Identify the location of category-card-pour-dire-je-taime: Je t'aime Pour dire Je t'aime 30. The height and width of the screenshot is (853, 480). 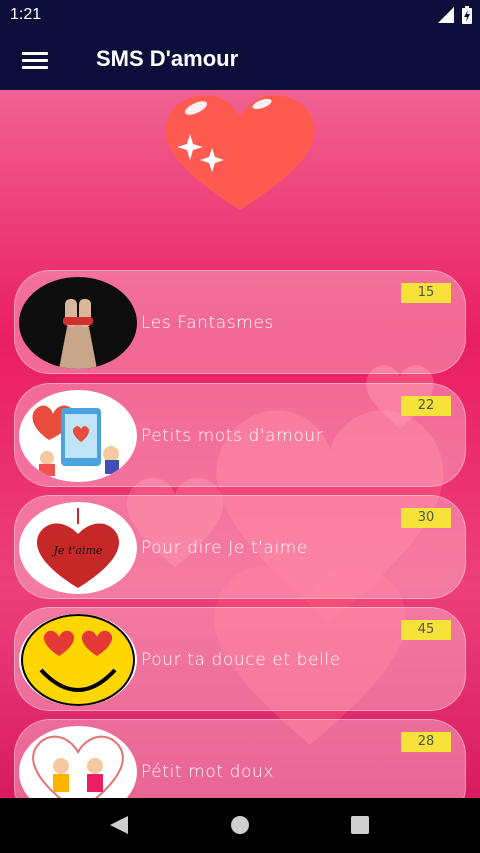
(240, 547).